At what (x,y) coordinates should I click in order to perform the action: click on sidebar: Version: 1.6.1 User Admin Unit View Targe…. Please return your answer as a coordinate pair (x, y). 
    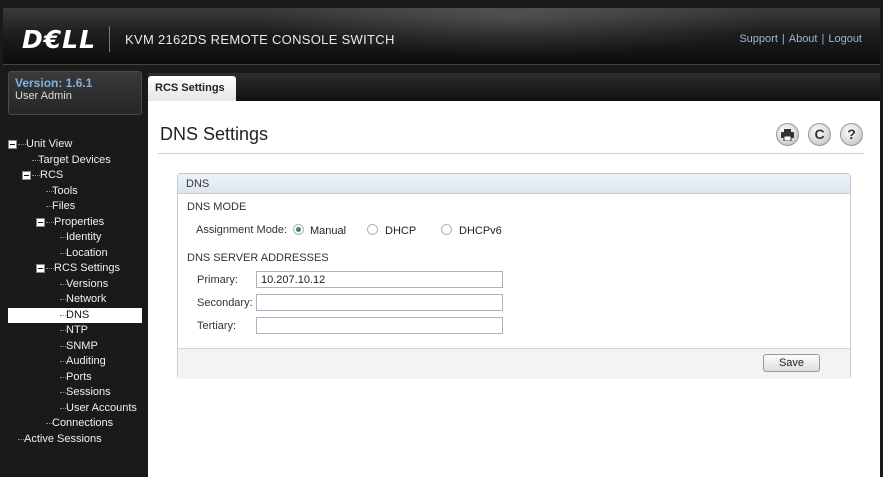
    Looking at the image, I should click on (75, 274).